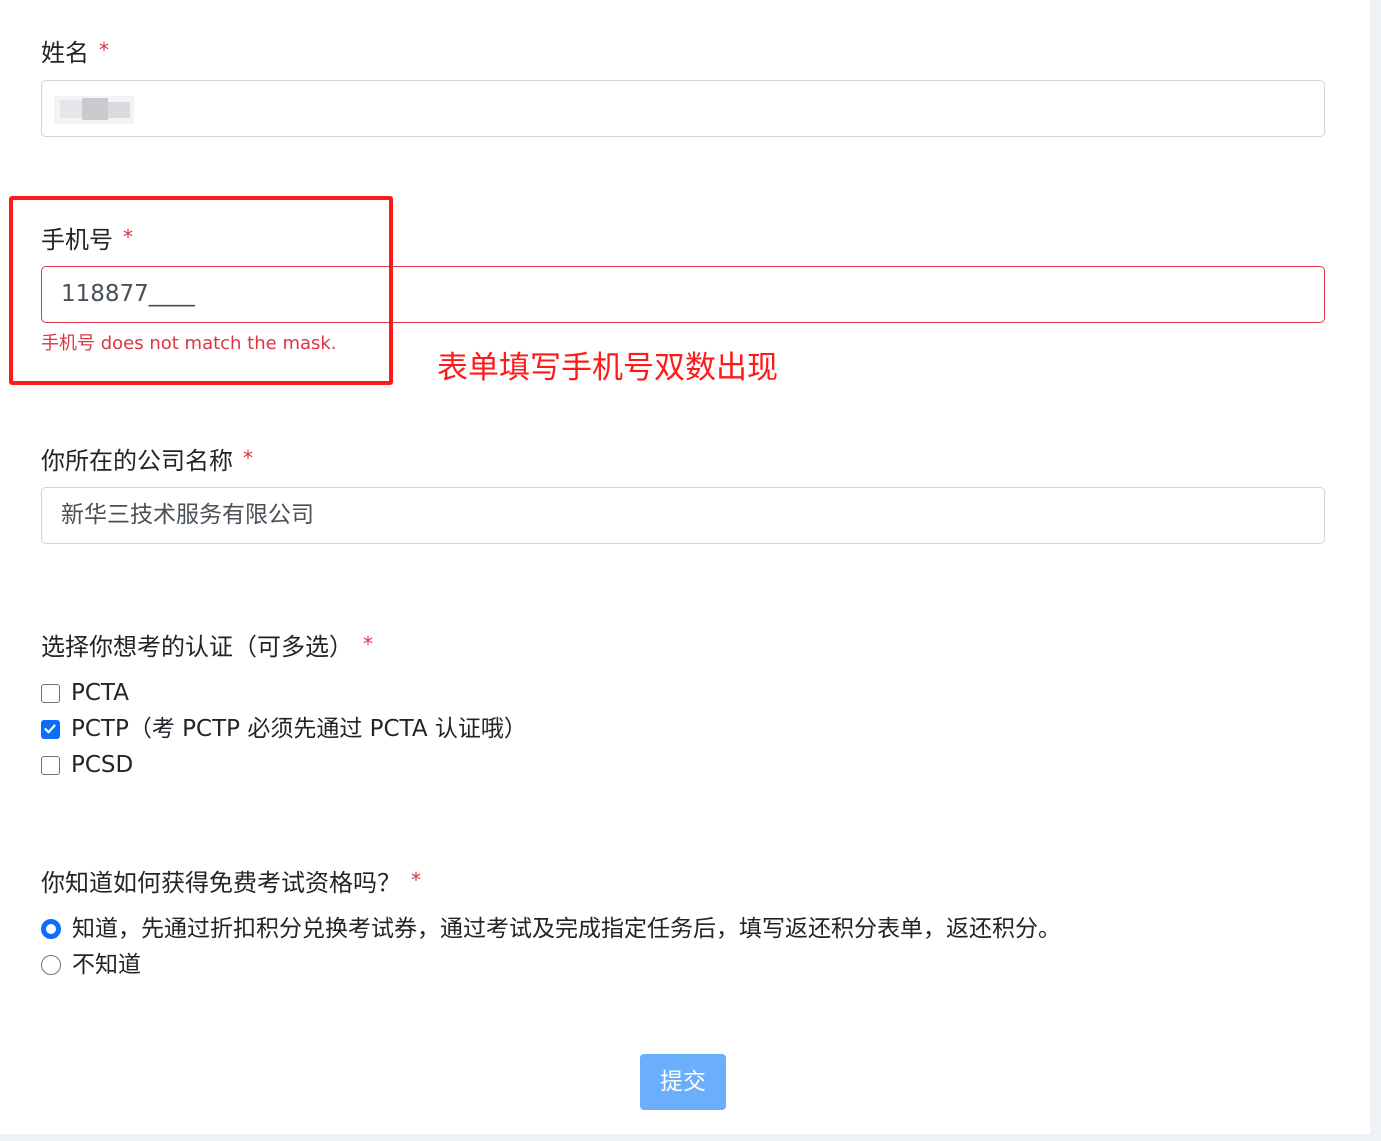 The image size is (1381, 1141). I want to click on free-exam-option-label: 不知道, so click(106, 965).